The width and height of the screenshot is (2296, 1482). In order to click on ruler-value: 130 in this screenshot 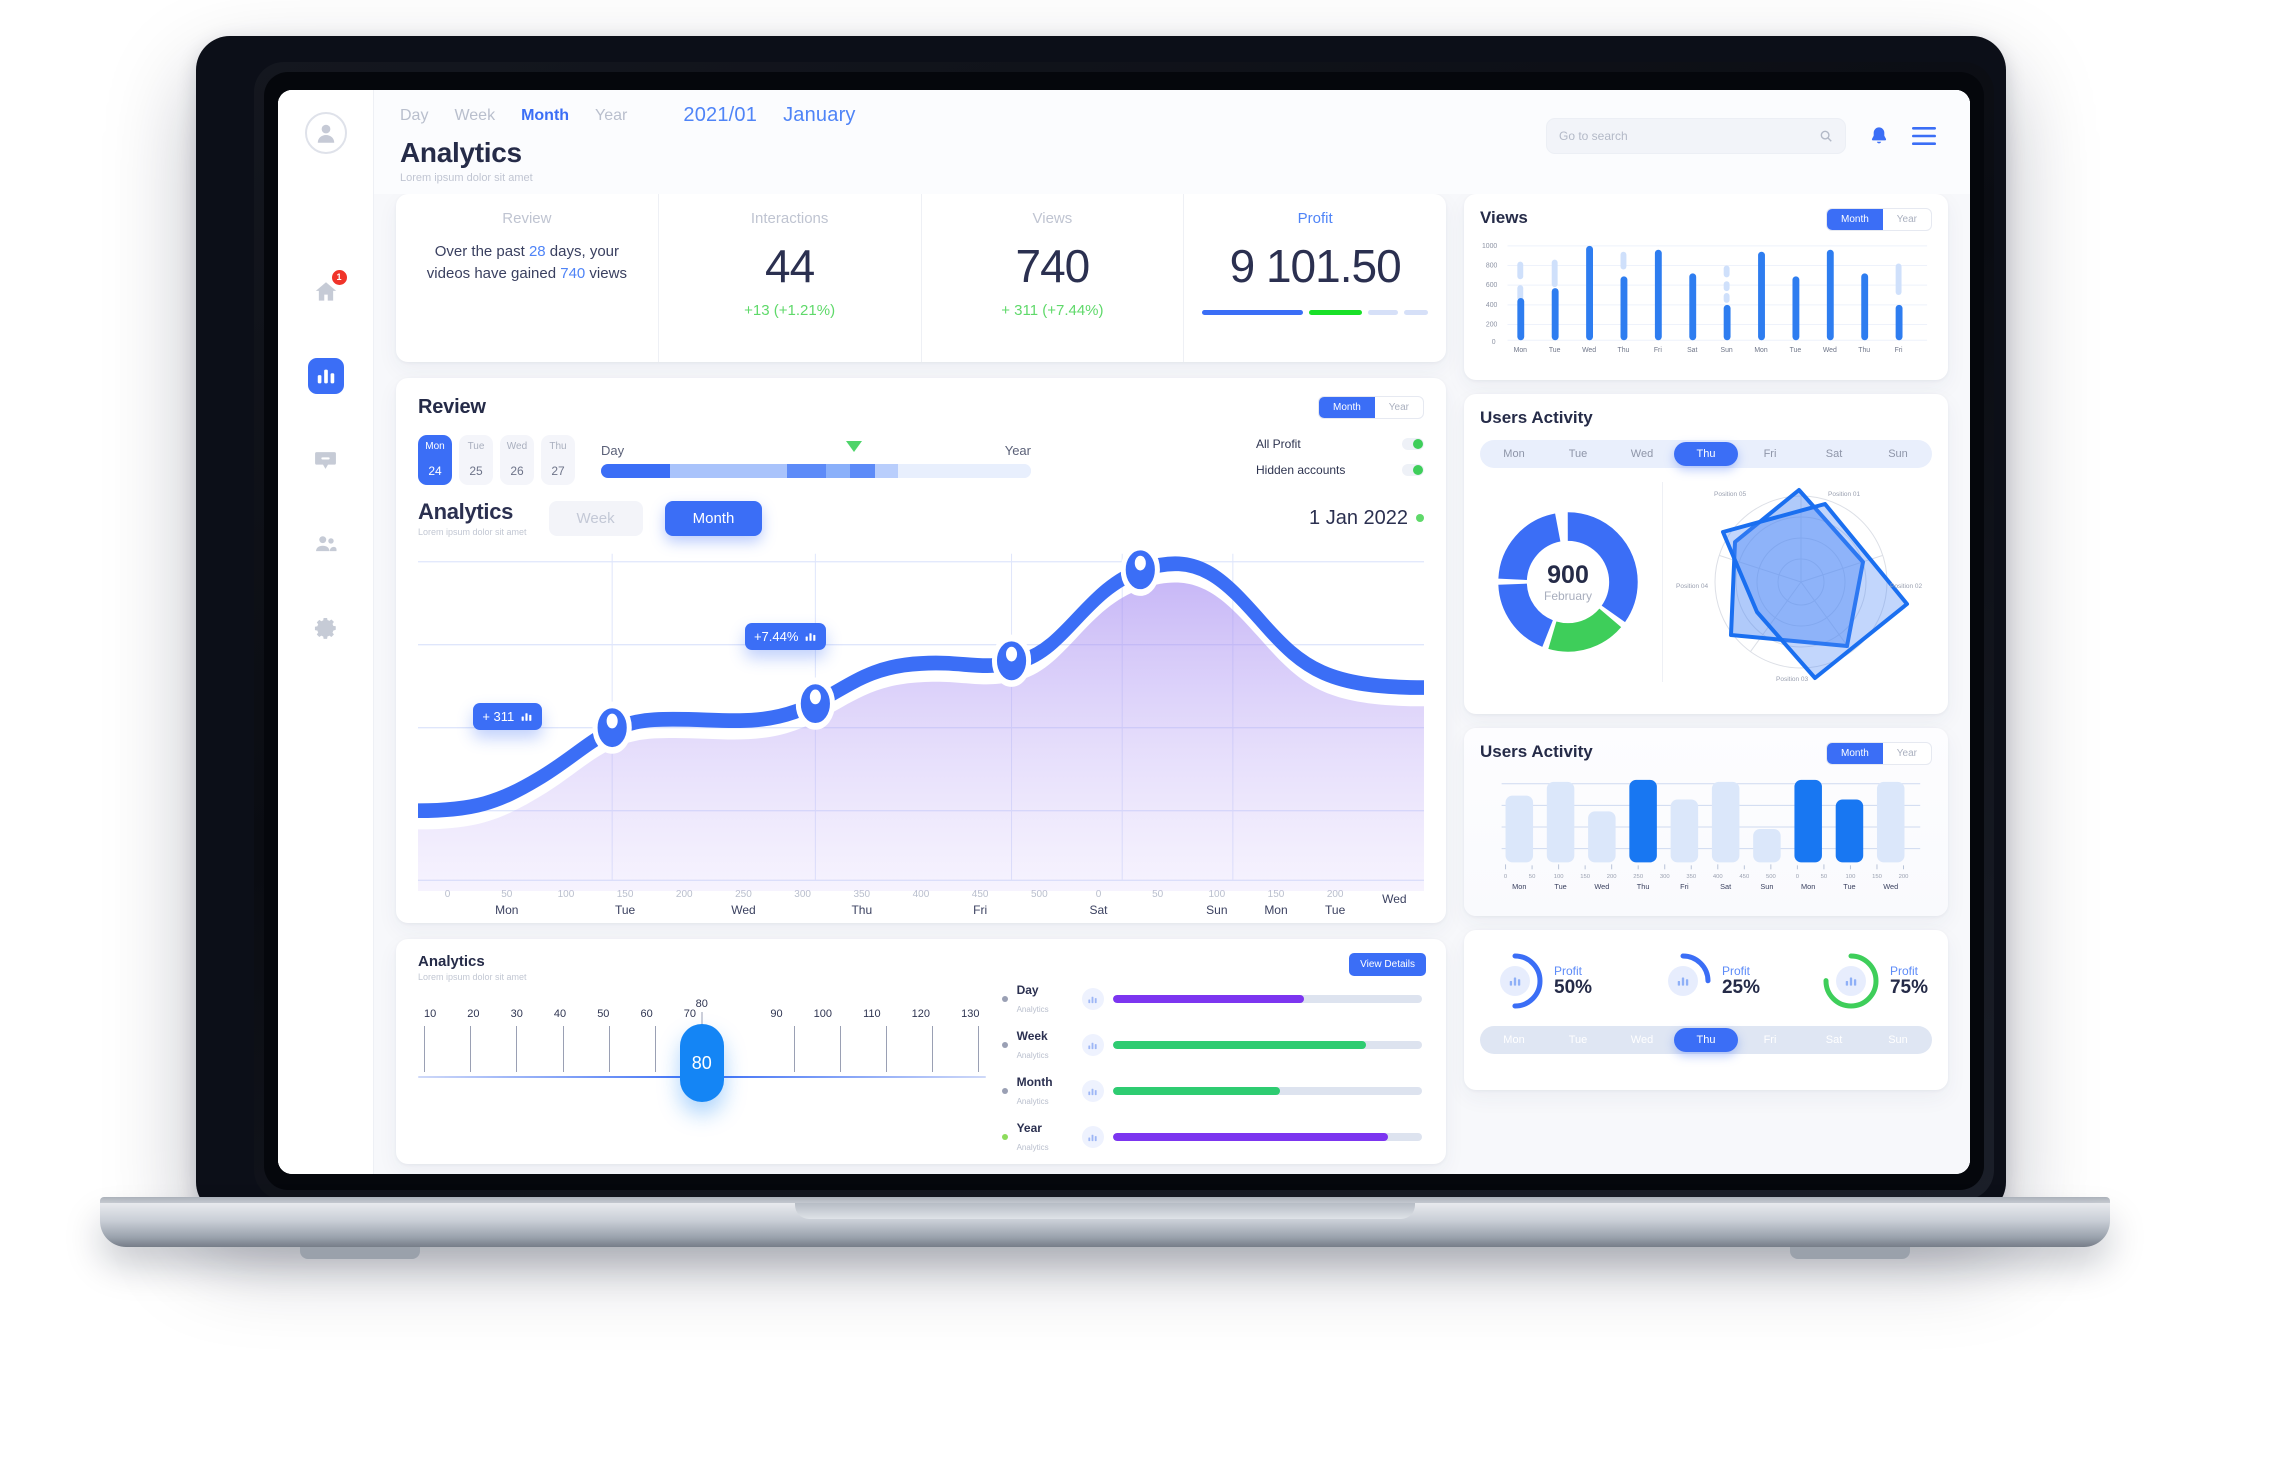, I will do `click(970, 1014)`.